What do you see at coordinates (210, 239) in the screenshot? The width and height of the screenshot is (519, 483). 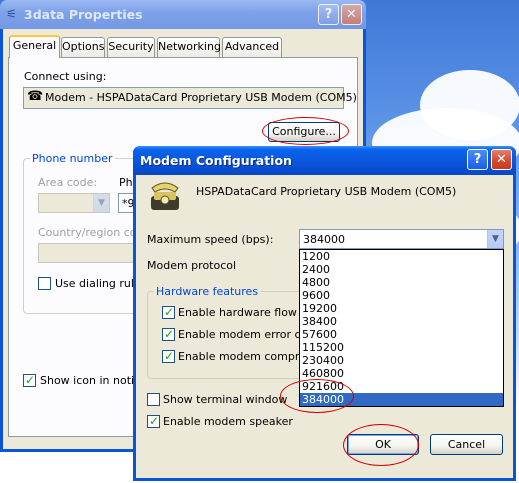 I see `max-speed-label: Maximum speed (bps):` at bounding box center [210, 239].